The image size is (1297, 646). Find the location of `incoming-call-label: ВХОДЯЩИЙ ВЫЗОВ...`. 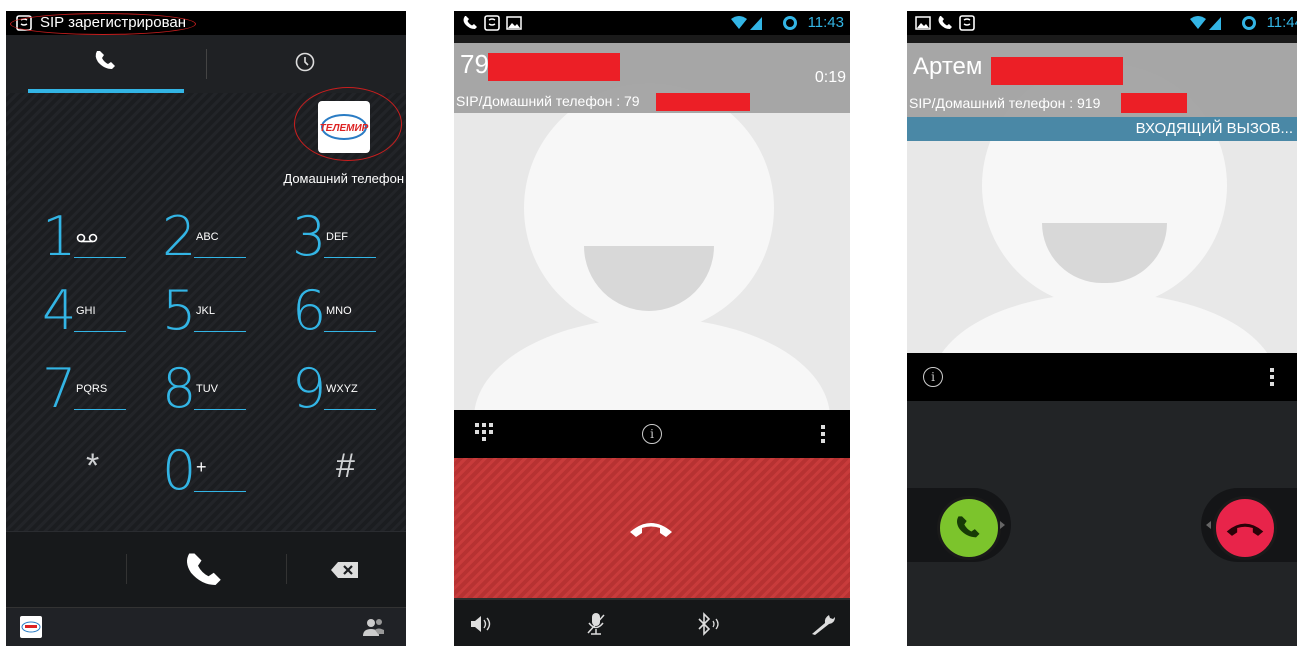

incoming-call-label: ВХОДЯЩИЙ ВЫЗОВ... is located at coordinates (1214, 128).